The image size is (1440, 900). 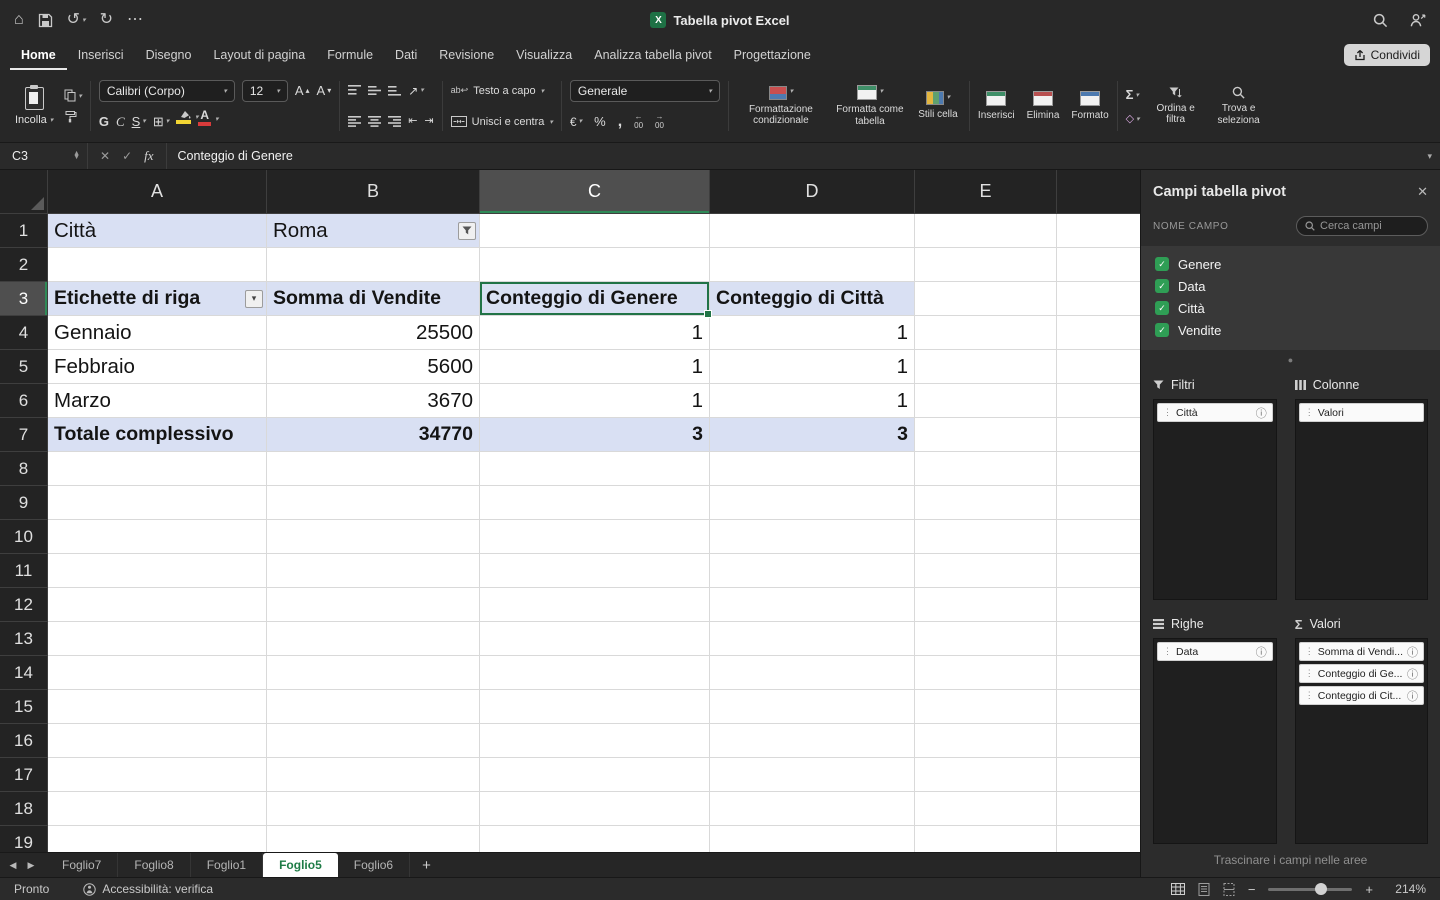 What do you see at coordinates (157, 333) in the screenshot?
I see `cell-A4: Gennaio` at bounding box center [157, 333].